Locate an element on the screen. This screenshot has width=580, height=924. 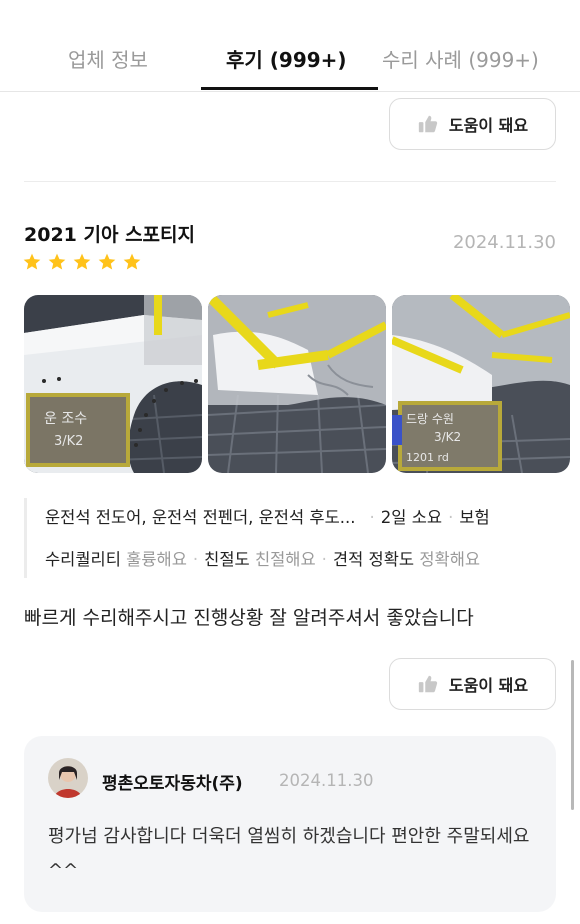
accuracy-value: 정확해요 is located at coordinates (450, 559).